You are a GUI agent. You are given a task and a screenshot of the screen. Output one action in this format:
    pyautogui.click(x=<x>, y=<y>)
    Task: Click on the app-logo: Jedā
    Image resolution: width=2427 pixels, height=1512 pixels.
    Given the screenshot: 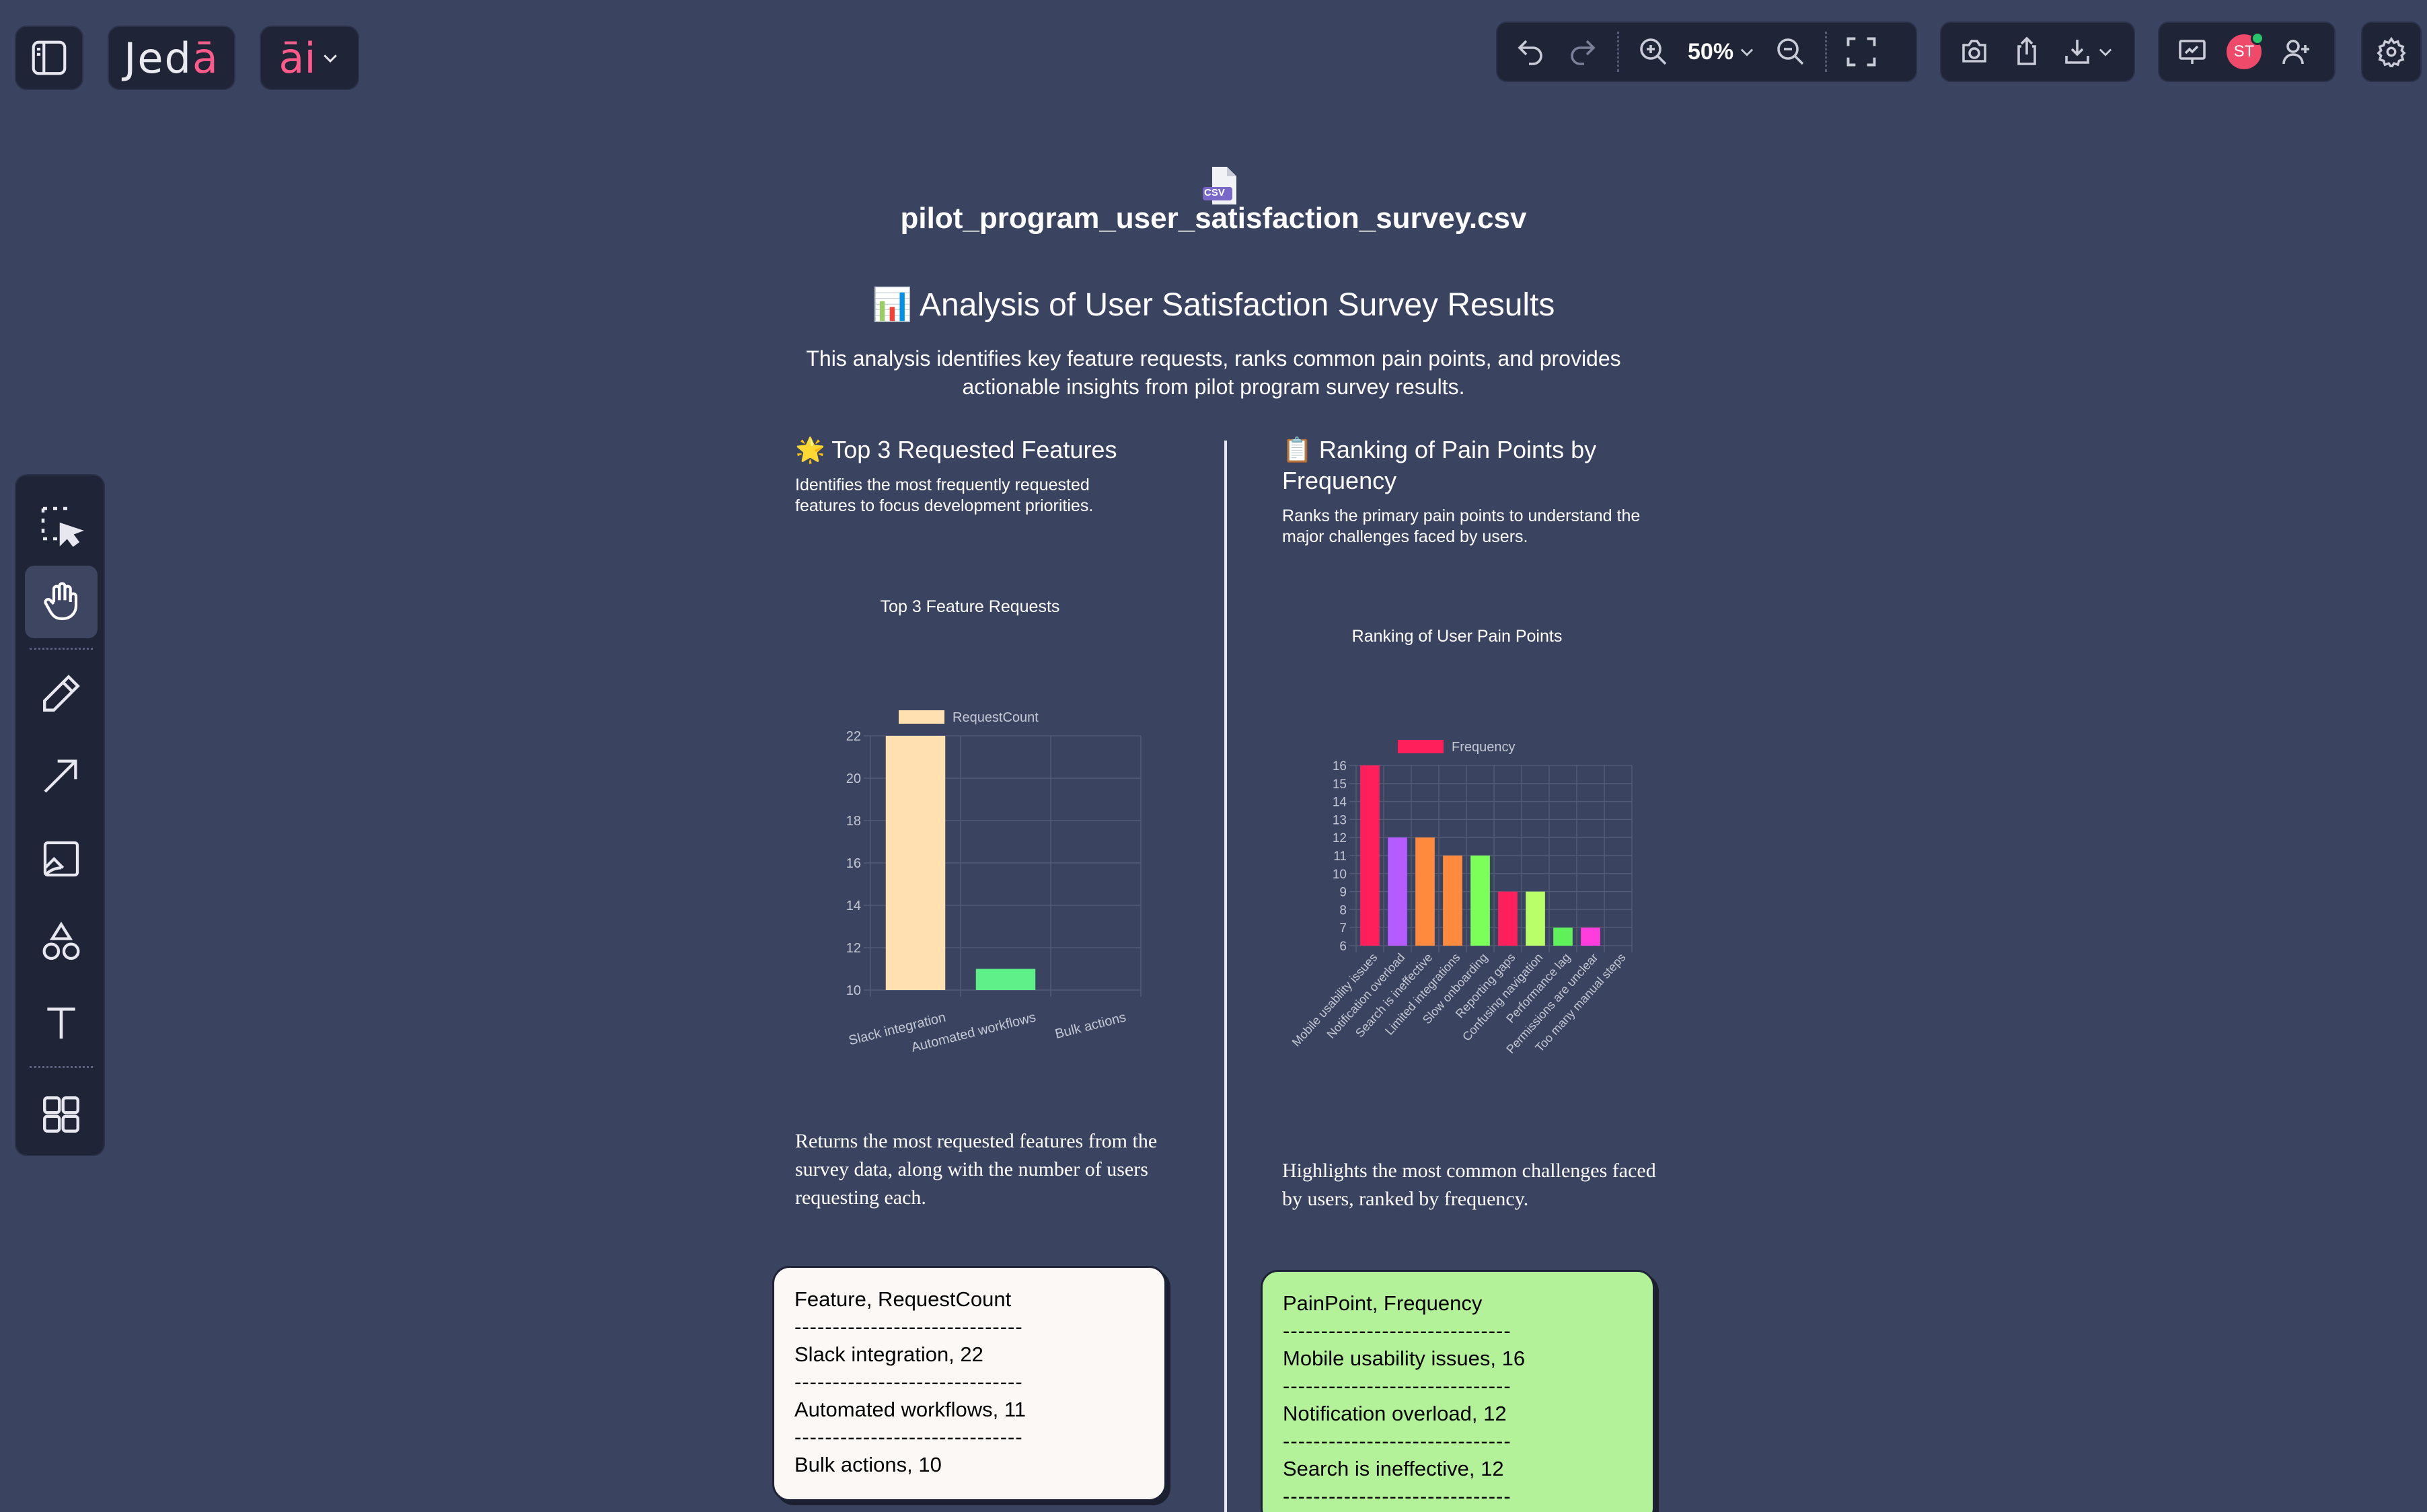 What is the action you would take?
    pyautogui.click(x=172, y=58)
    